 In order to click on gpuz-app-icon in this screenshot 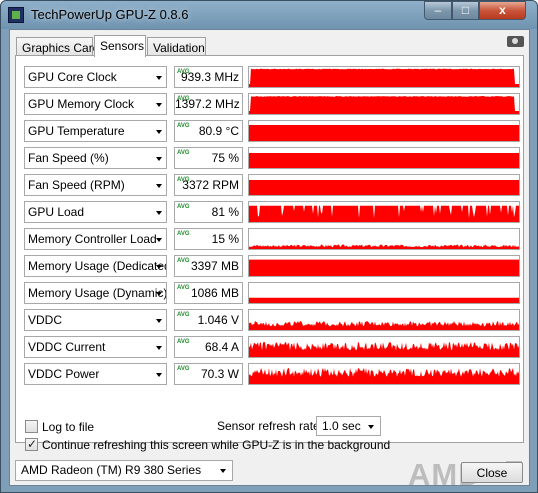, I will do `click(16, 15)`.